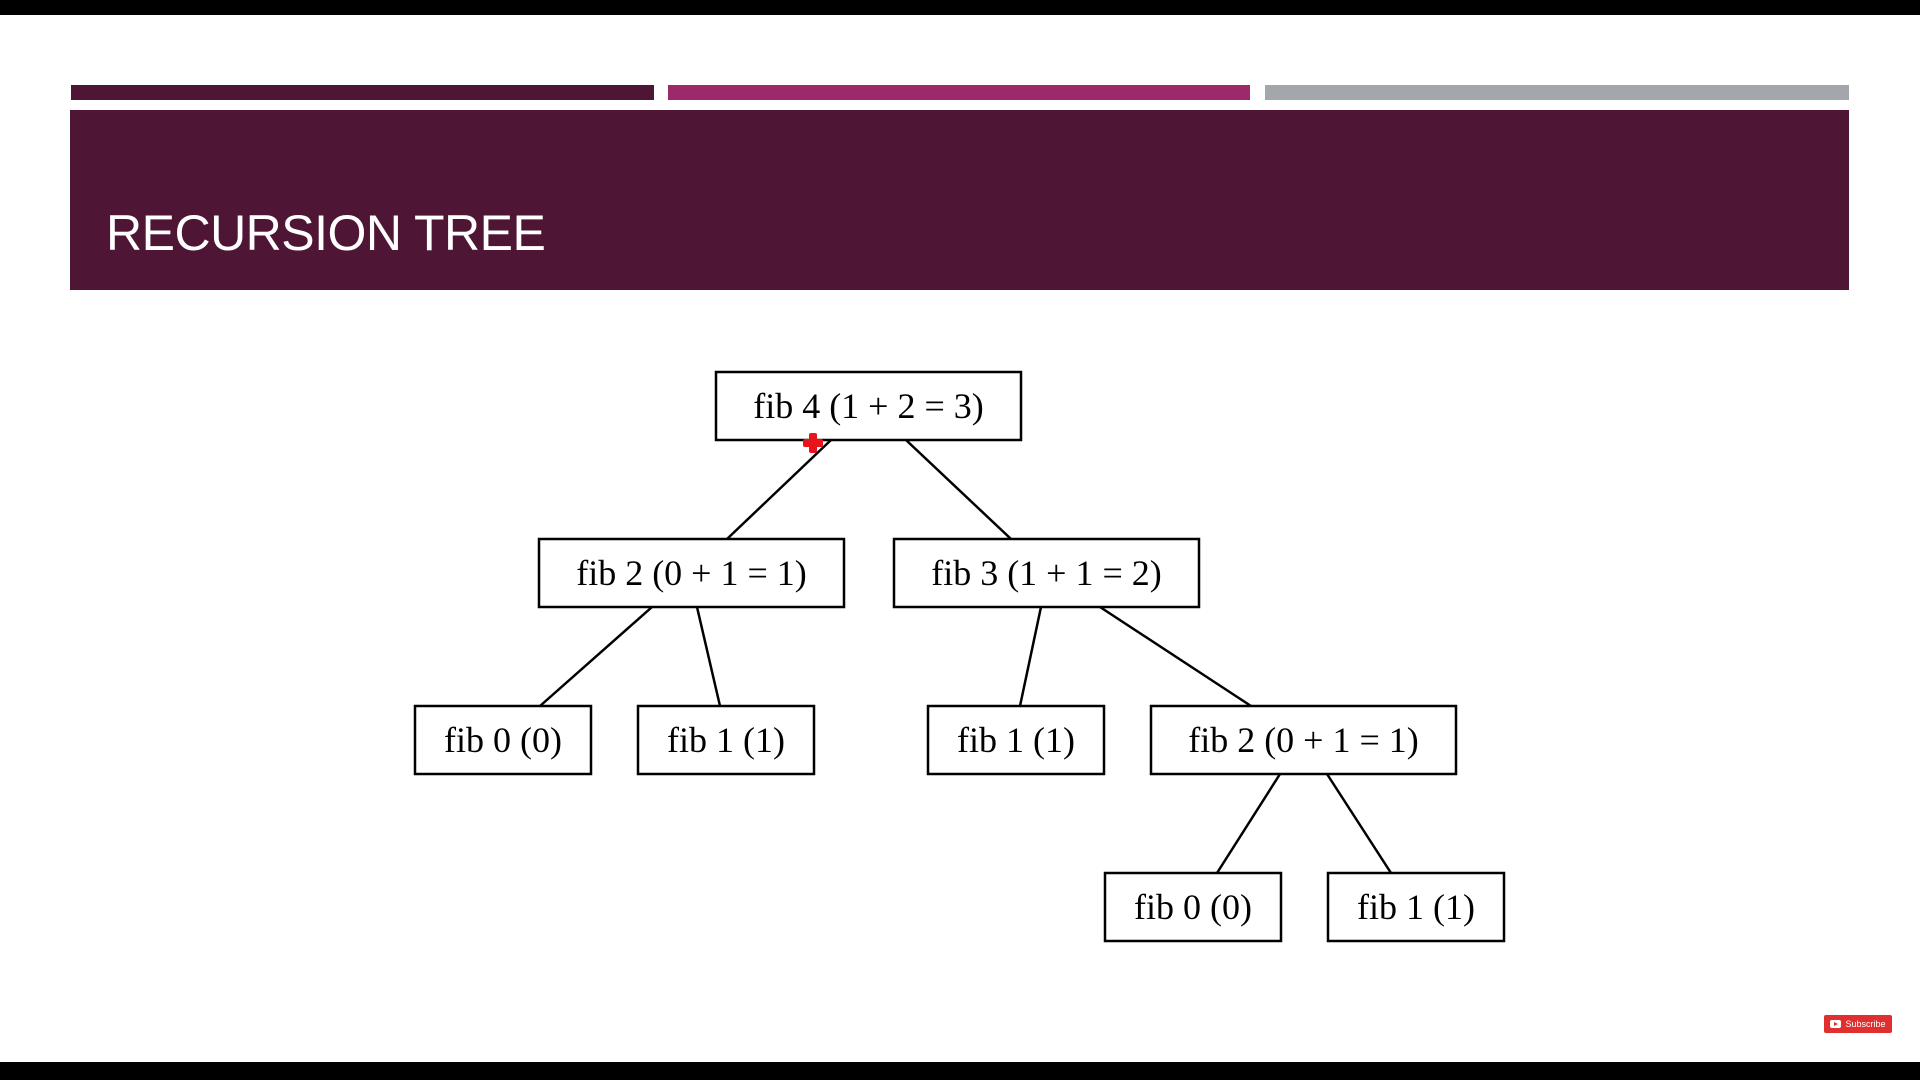 The image size is (1920, 1080). I want to click on play-icon, so click(1836, 1024).